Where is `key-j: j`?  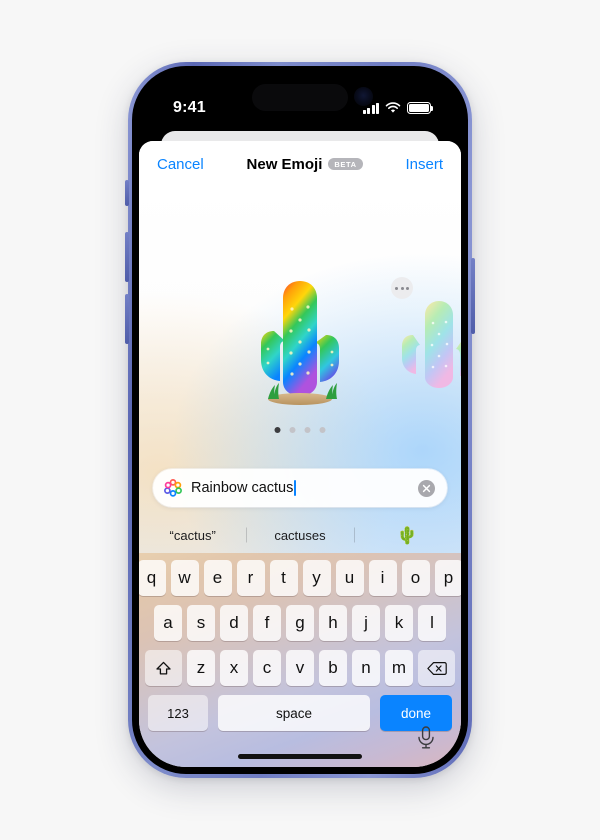
key-j: j is located at coordinates (366, 623).